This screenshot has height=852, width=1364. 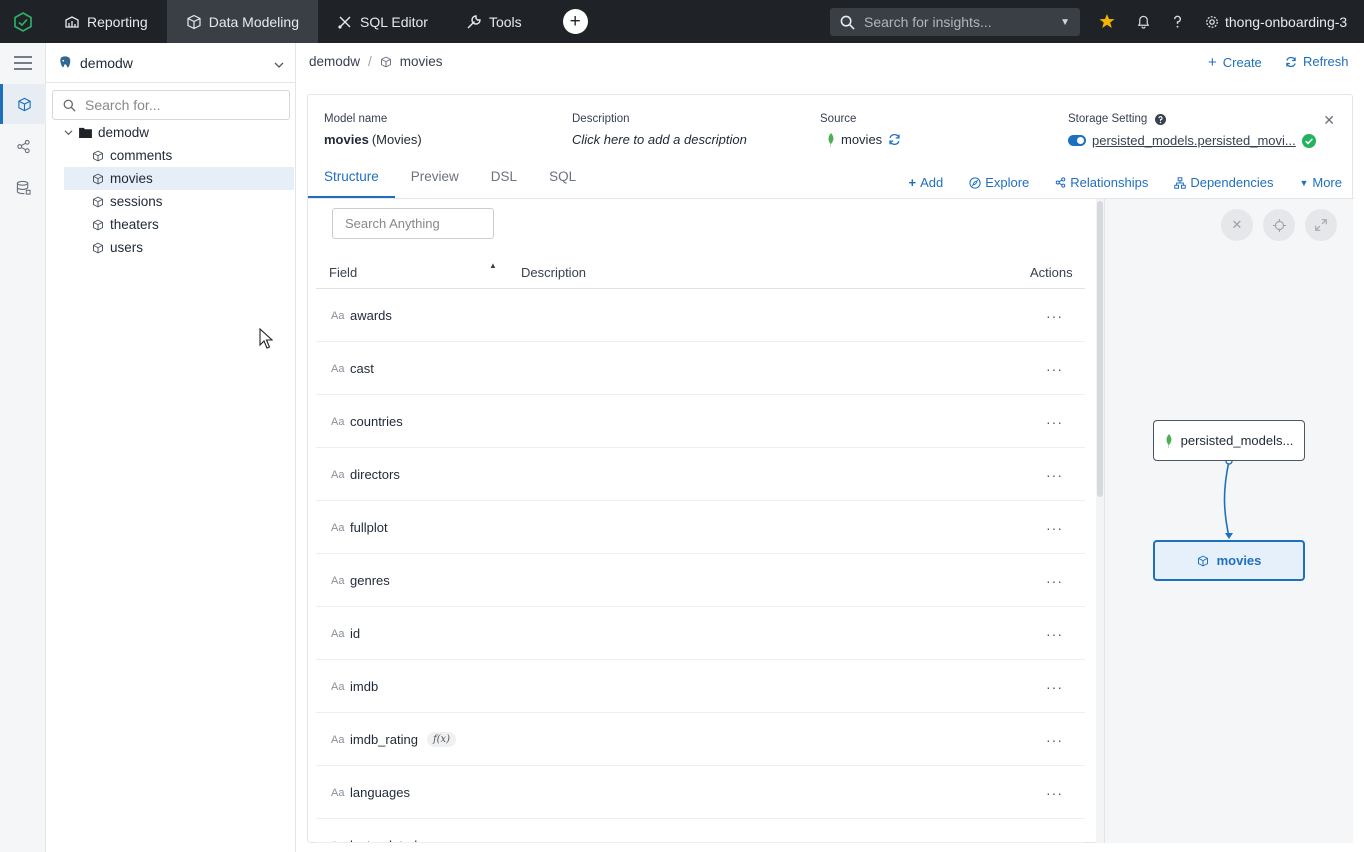 What do you see at coordinates (700, 633) in the screenshot?
I see `table-row: Aa id ···` at bounding box center [700, 633].